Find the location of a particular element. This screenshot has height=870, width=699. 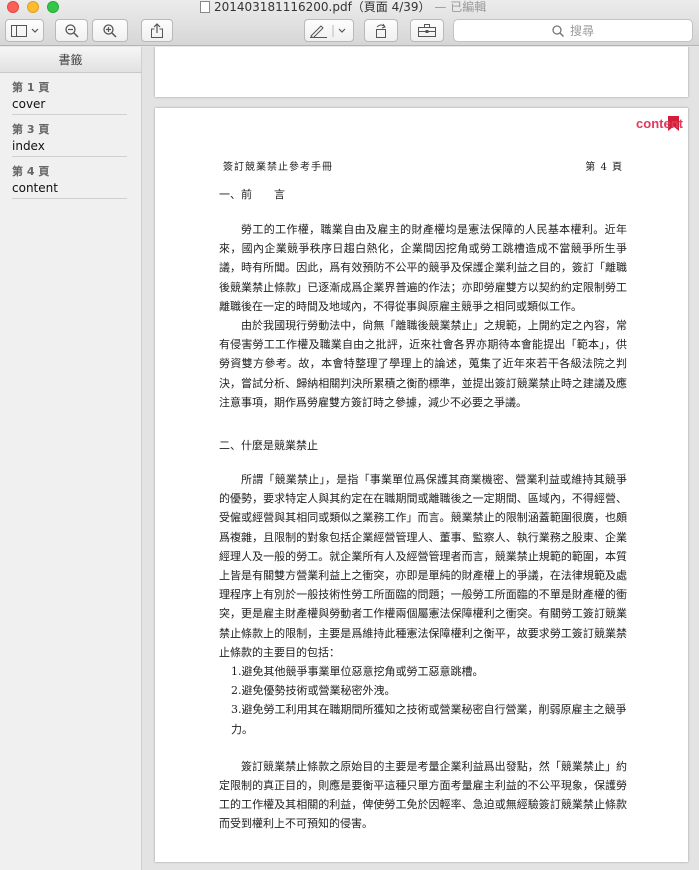

page-number: 第 4 頁 is located at coordinates (604, 167).